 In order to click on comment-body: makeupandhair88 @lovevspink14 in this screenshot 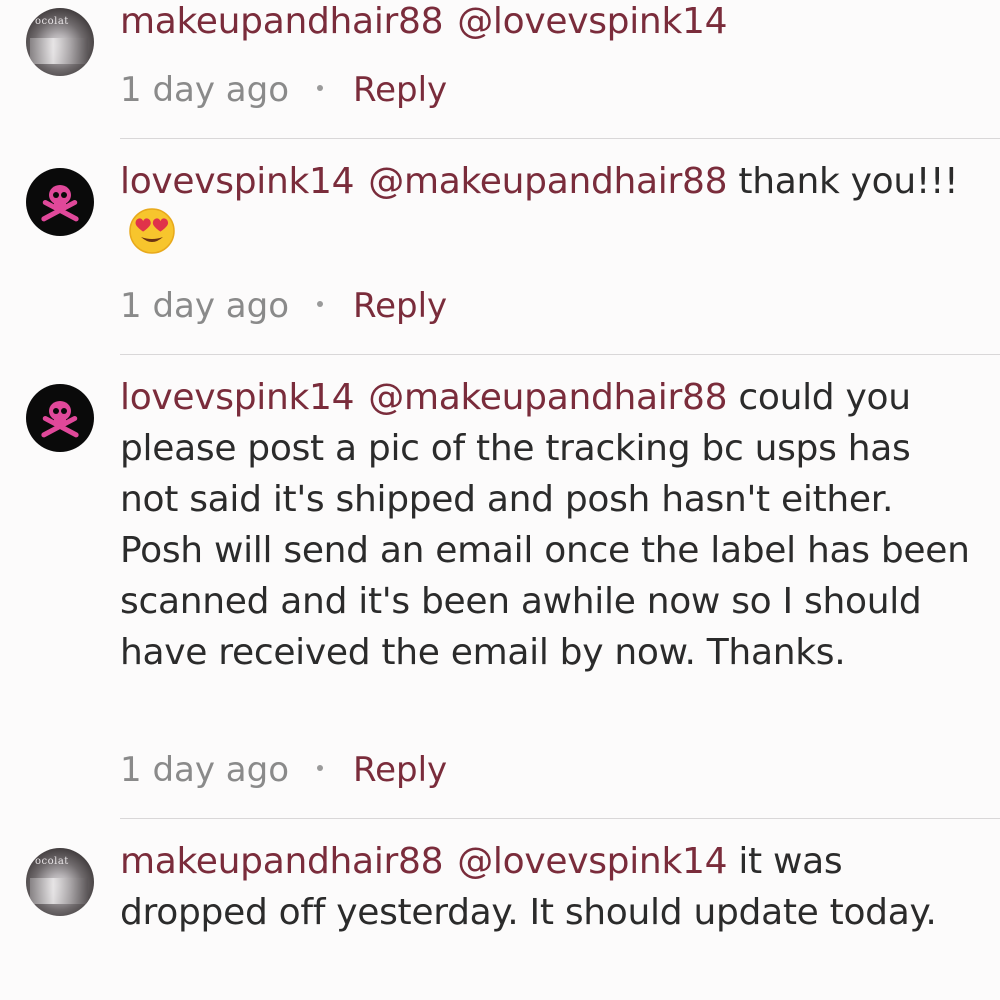, I will do `click(547, 23)`.